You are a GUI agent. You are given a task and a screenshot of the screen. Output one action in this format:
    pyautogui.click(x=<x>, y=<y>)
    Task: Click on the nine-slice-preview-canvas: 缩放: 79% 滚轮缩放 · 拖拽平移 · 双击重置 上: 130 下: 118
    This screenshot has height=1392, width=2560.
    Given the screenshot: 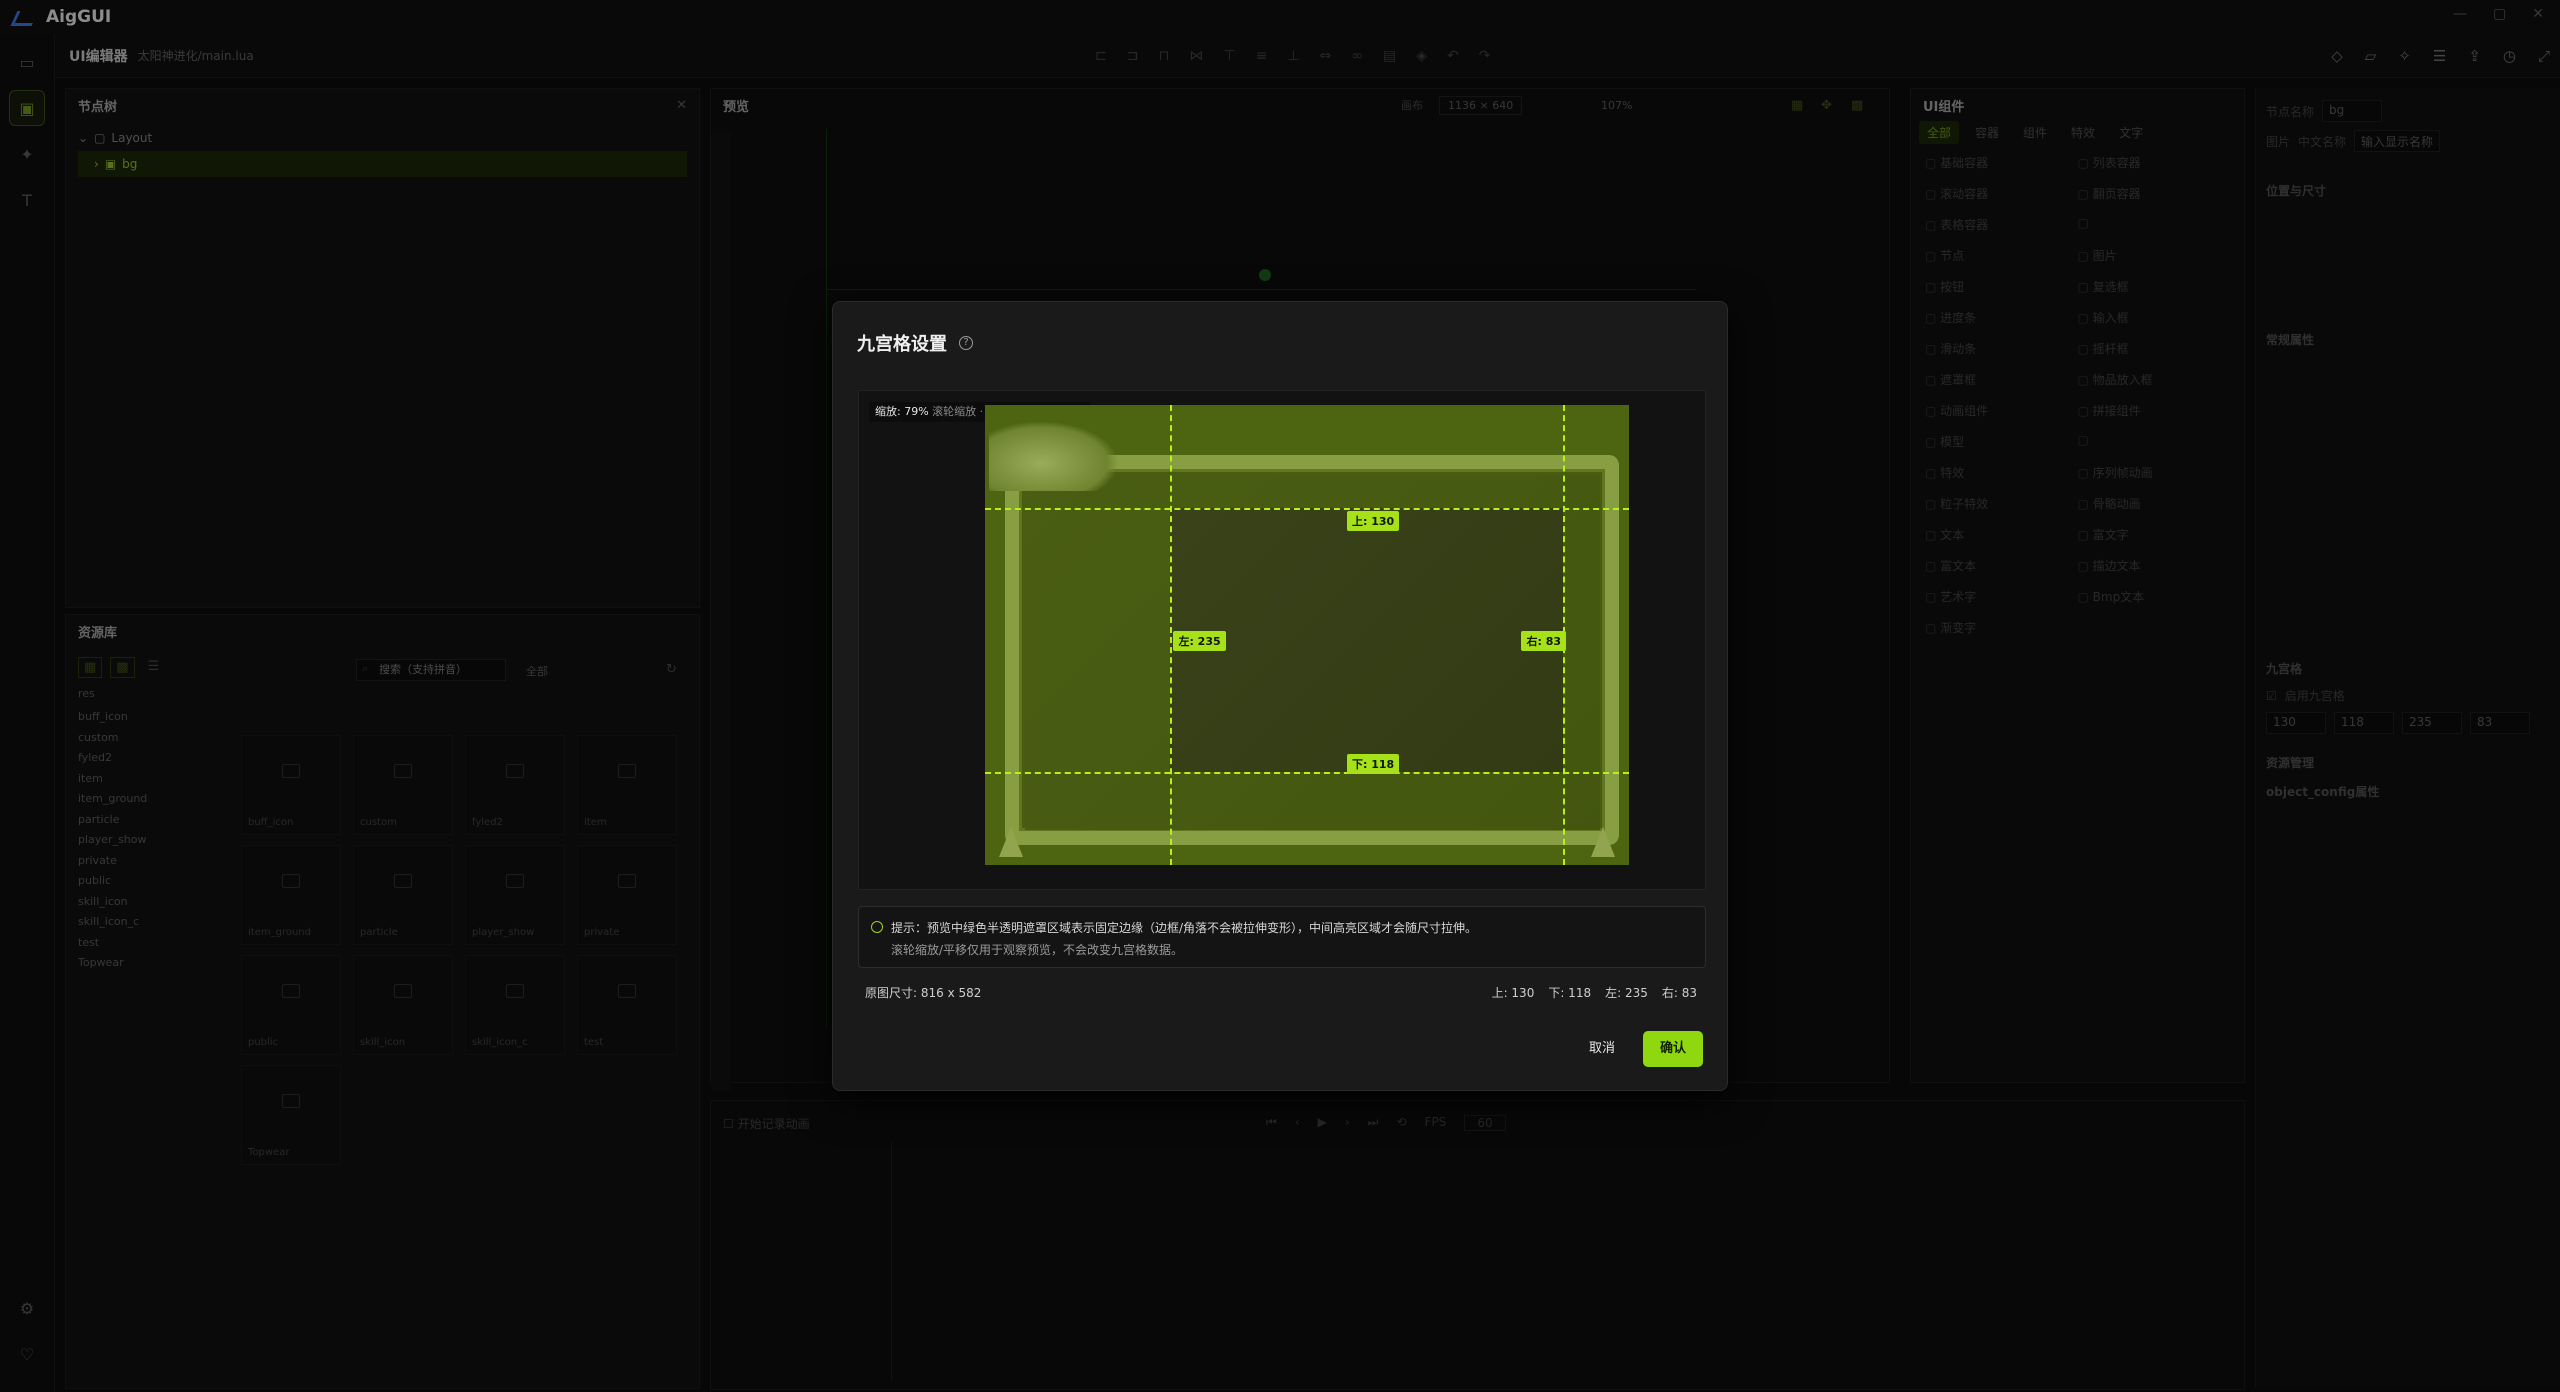 What is the action you would take?
    pyautogui.click(x=1282, y=640)
    